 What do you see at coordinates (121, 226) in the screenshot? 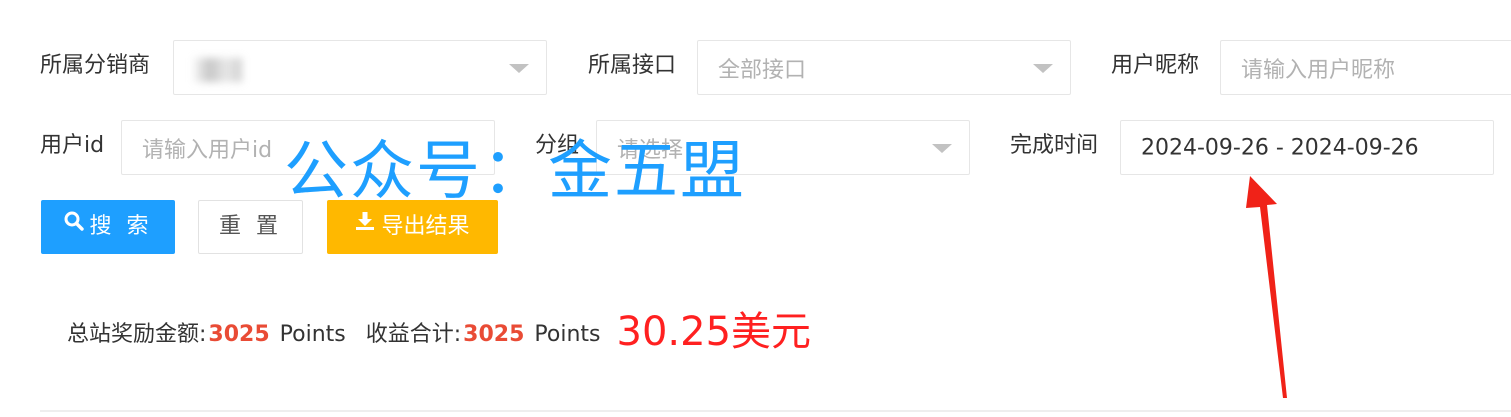
I see `search-button-label: 搜 索` at bounding box center [121, 226].